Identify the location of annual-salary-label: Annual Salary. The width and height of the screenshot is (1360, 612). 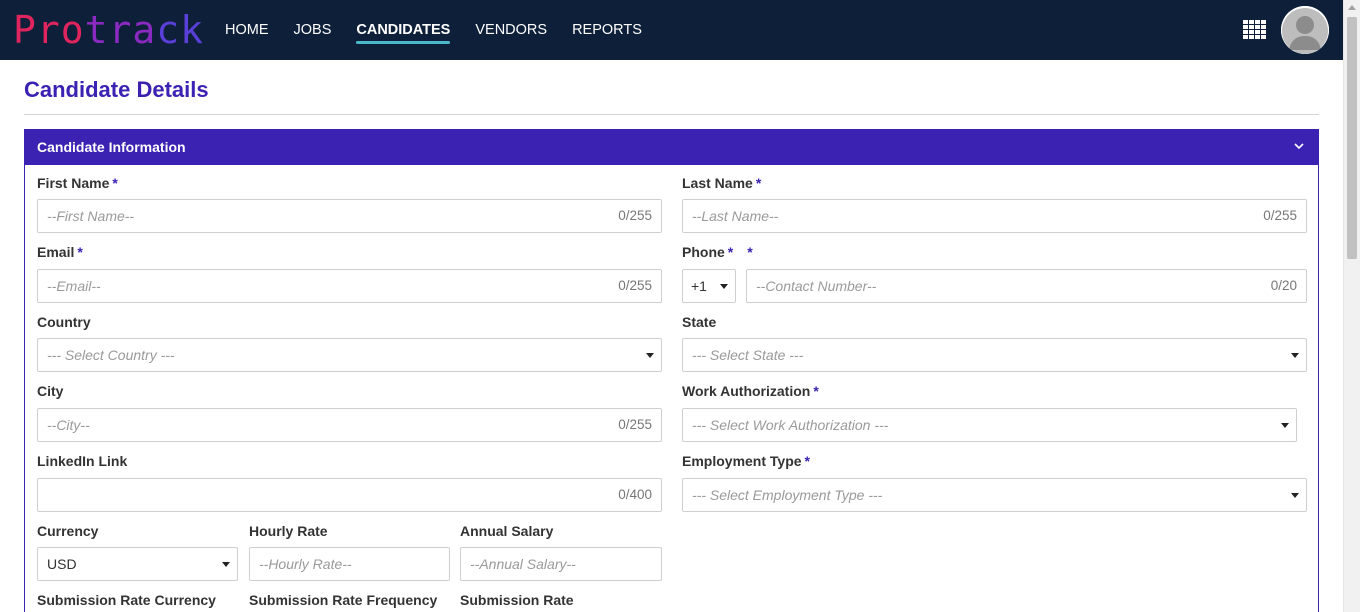
(507, 531).